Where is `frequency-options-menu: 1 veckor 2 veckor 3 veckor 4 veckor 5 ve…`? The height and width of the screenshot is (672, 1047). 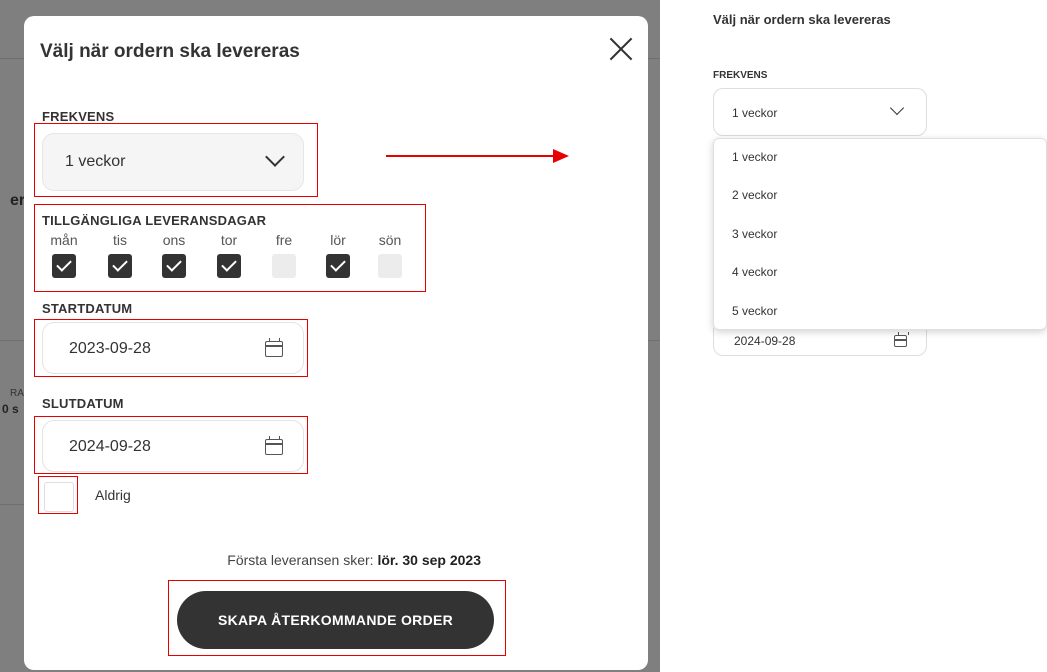
frequency-options-menu: 1 veckor 2 veckor 3 veckor 4 veckor 5 ve… is located at coordinates (880, 234).